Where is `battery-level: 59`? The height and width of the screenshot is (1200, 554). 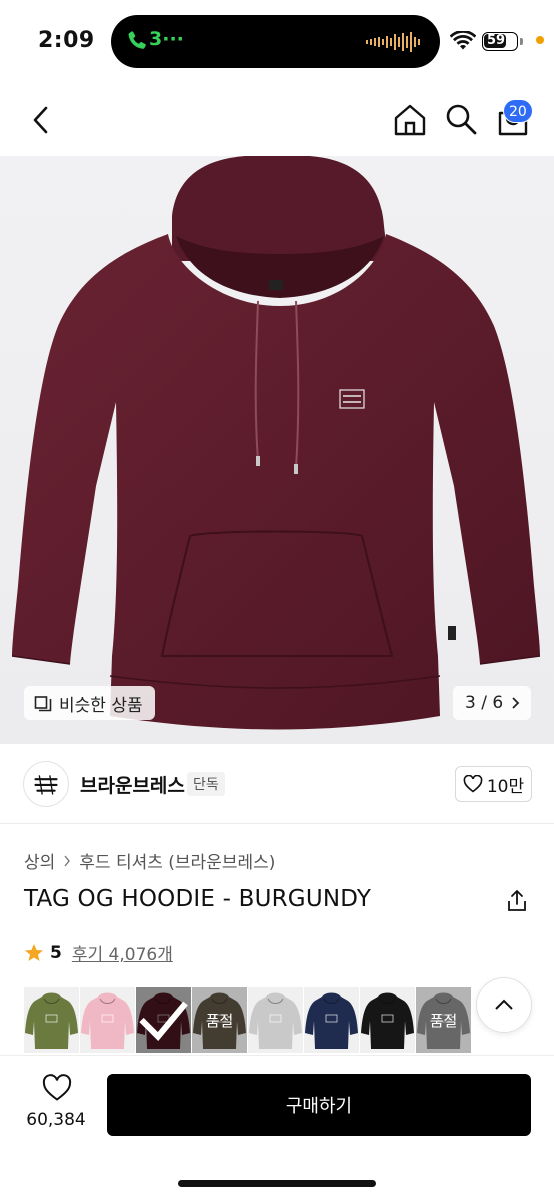
battery-level: 59 is located at coordinates (496, 40).